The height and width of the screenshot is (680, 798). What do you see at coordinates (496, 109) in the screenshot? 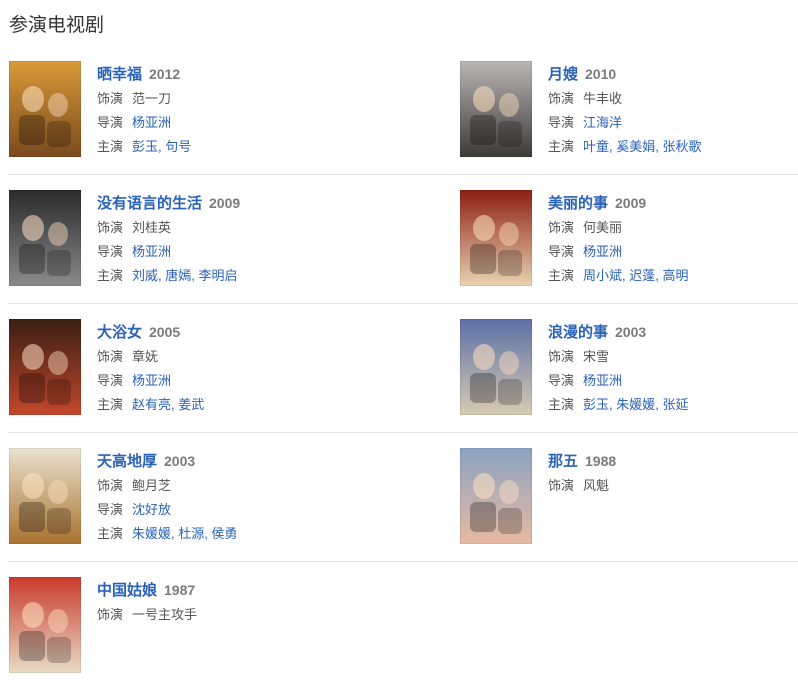
I see `poster-yuesao-icon` at bounding box center [496, 109].